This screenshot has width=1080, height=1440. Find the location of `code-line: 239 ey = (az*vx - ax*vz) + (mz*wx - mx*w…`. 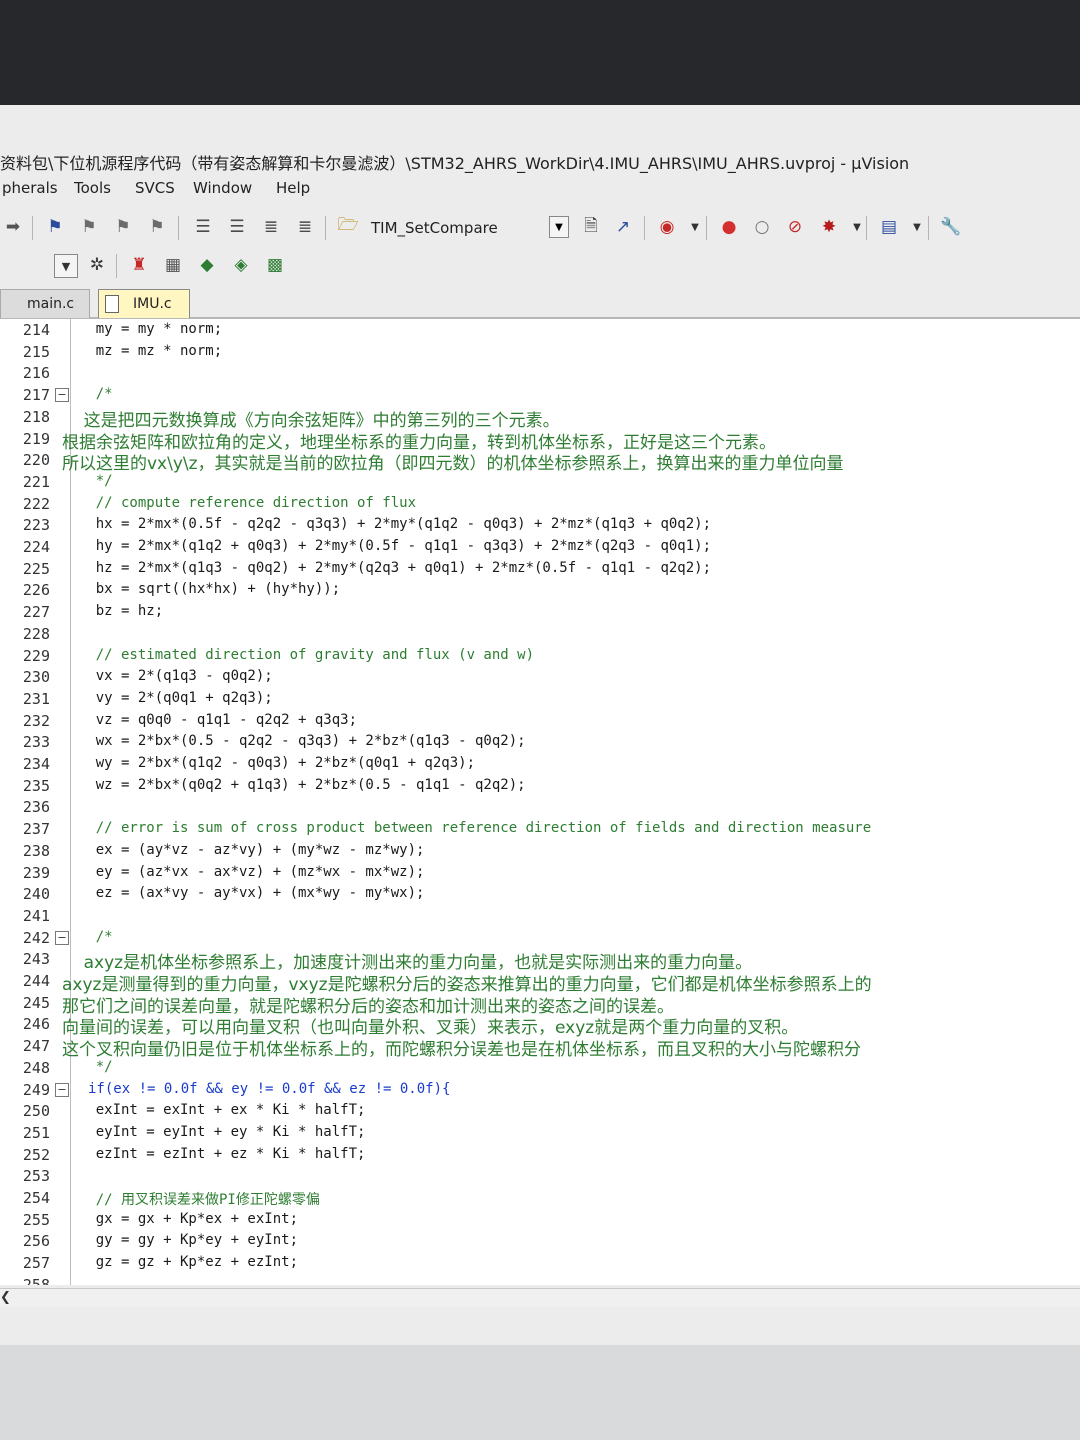

code-line: 239 ey = (az*vx - ax*vz) + (mz*wx - mx*w… is located at coordinates (540, 873).